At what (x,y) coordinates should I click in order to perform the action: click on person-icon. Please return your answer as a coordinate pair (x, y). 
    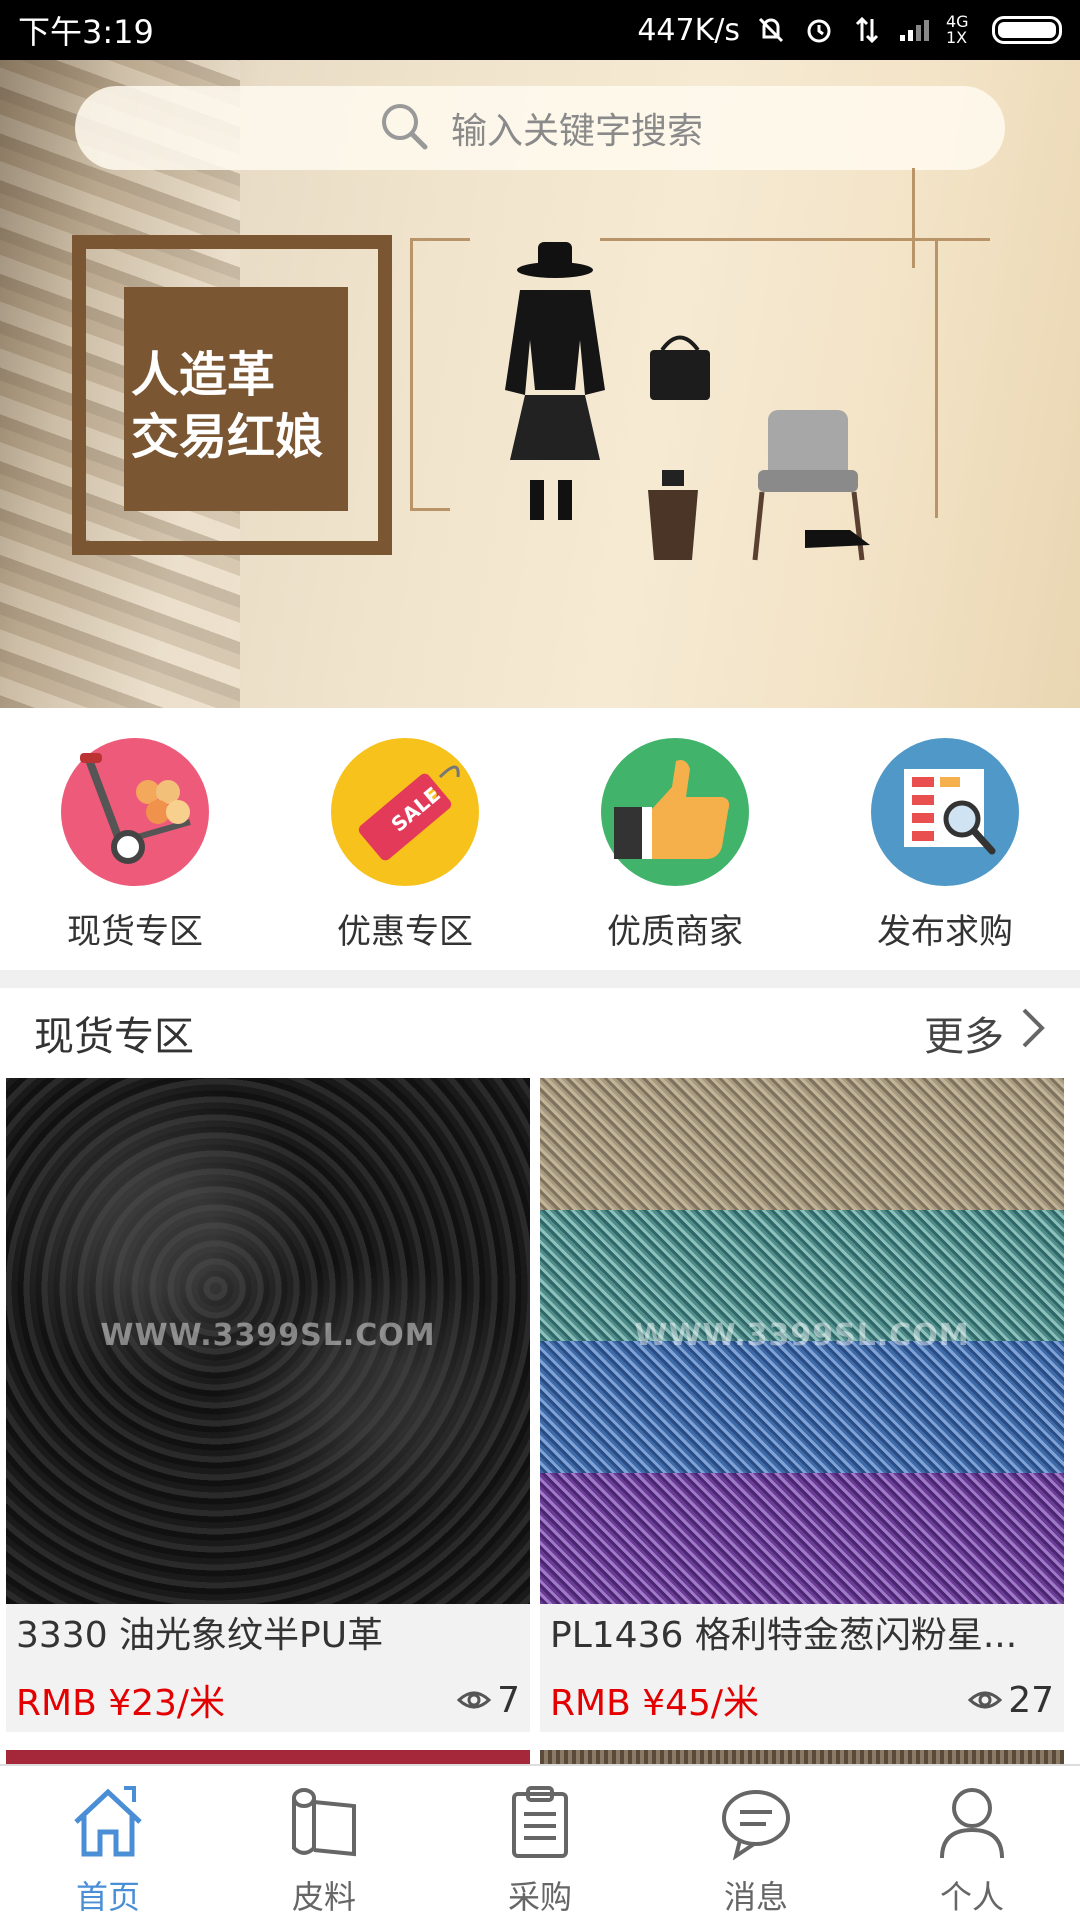
    Looking at the image, I should click on (972, 1824).